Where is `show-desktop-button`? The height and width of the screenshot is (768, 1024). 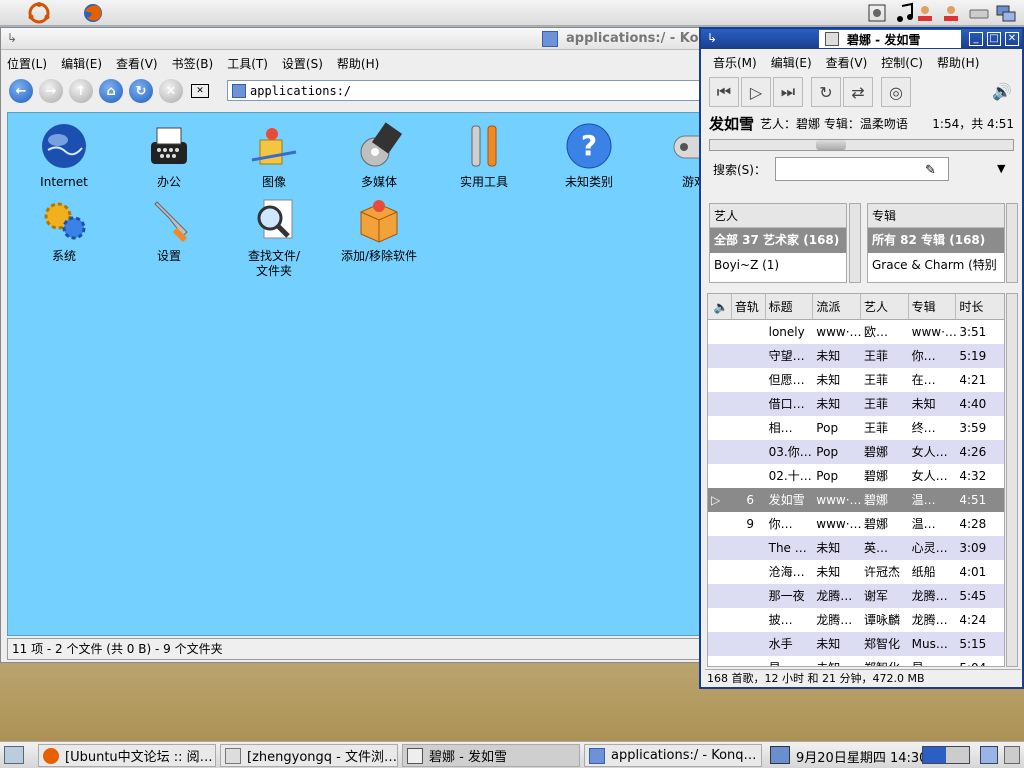
show-desktop-button is located at coordinates (14, 755).